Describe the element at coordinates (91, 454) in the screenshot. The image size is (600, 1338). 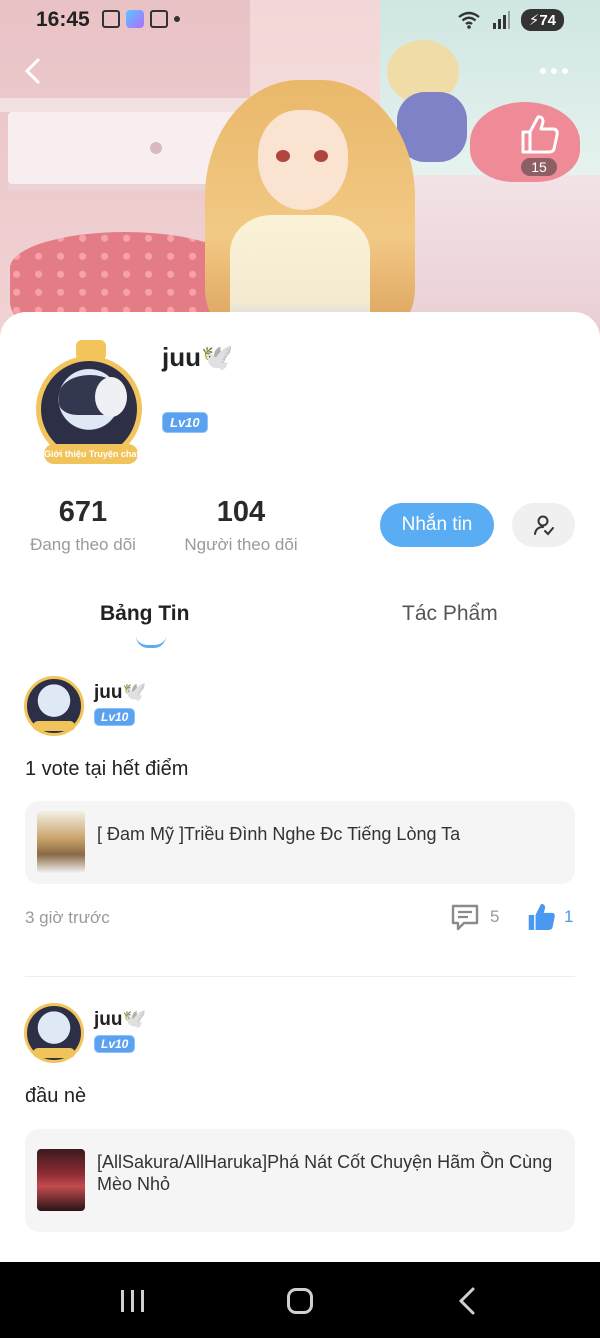
I see `avatar-frame-label: Giới thiệu Truyện chat` at that location.